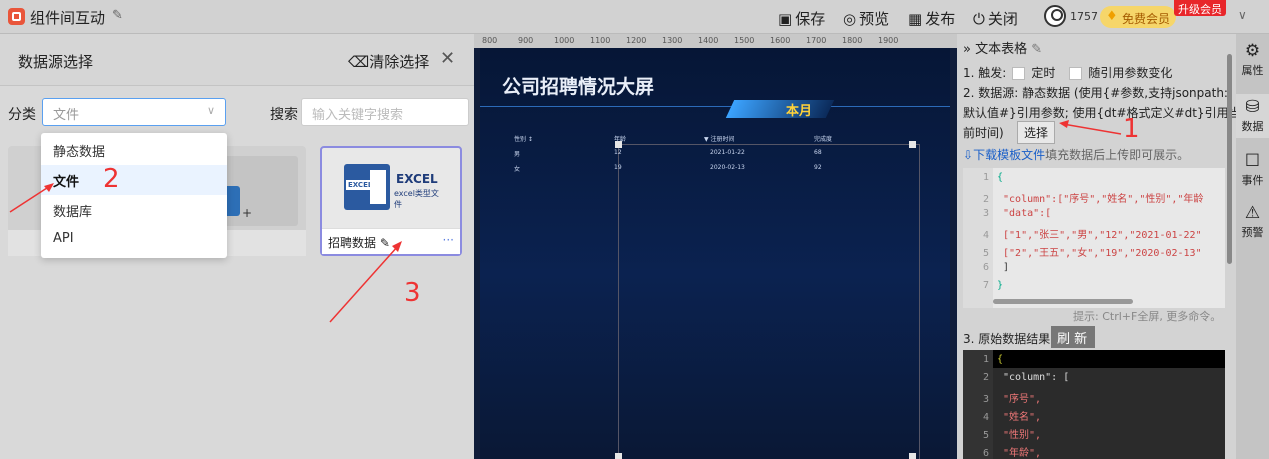 This screenshot has height=459, width=1269. I want to click on edit-title-icon: ✎, so click(117, 15).